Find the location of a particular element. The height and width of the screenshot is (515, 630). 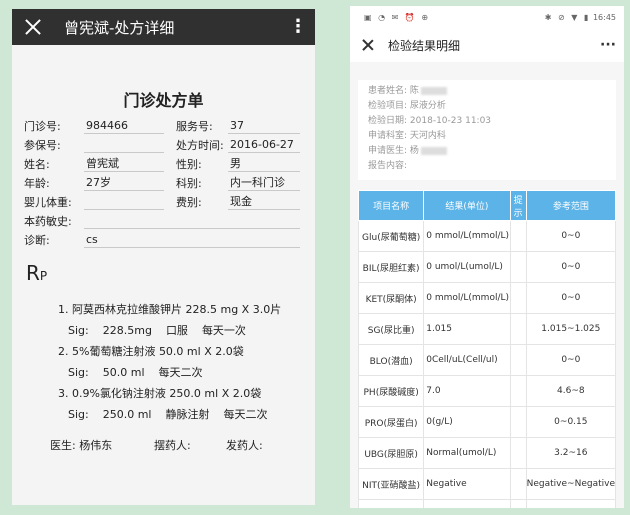

rp-symbol: RP is located at coordinates (36, 273).